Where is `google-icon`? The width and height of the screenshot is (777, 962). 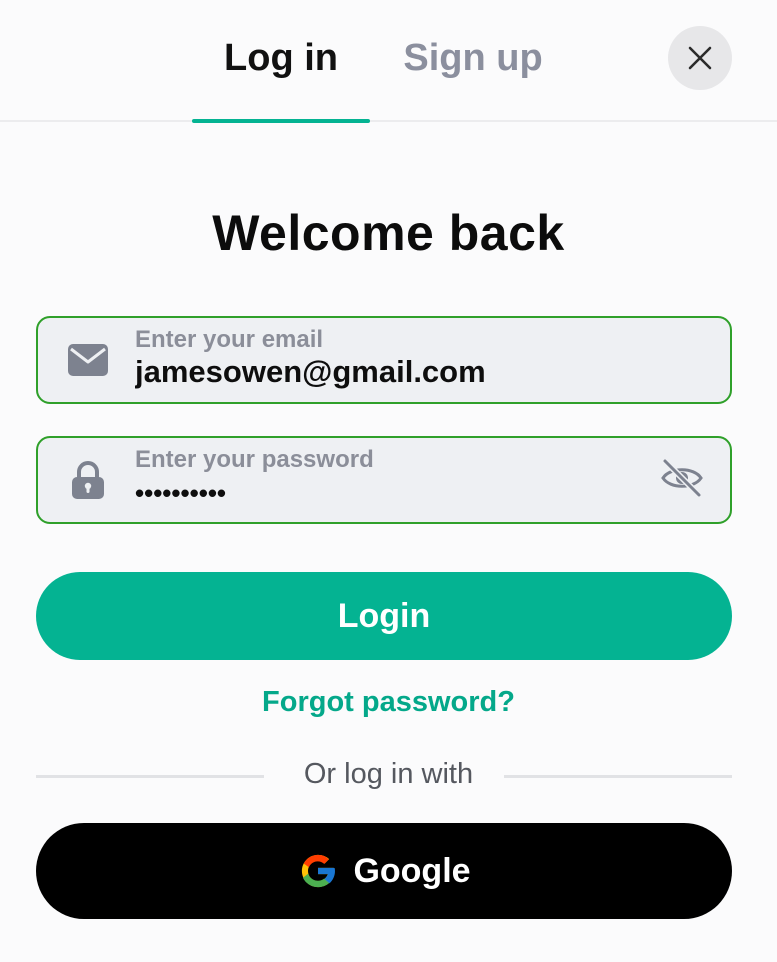
google-icon is located at coordinates (318, 871).